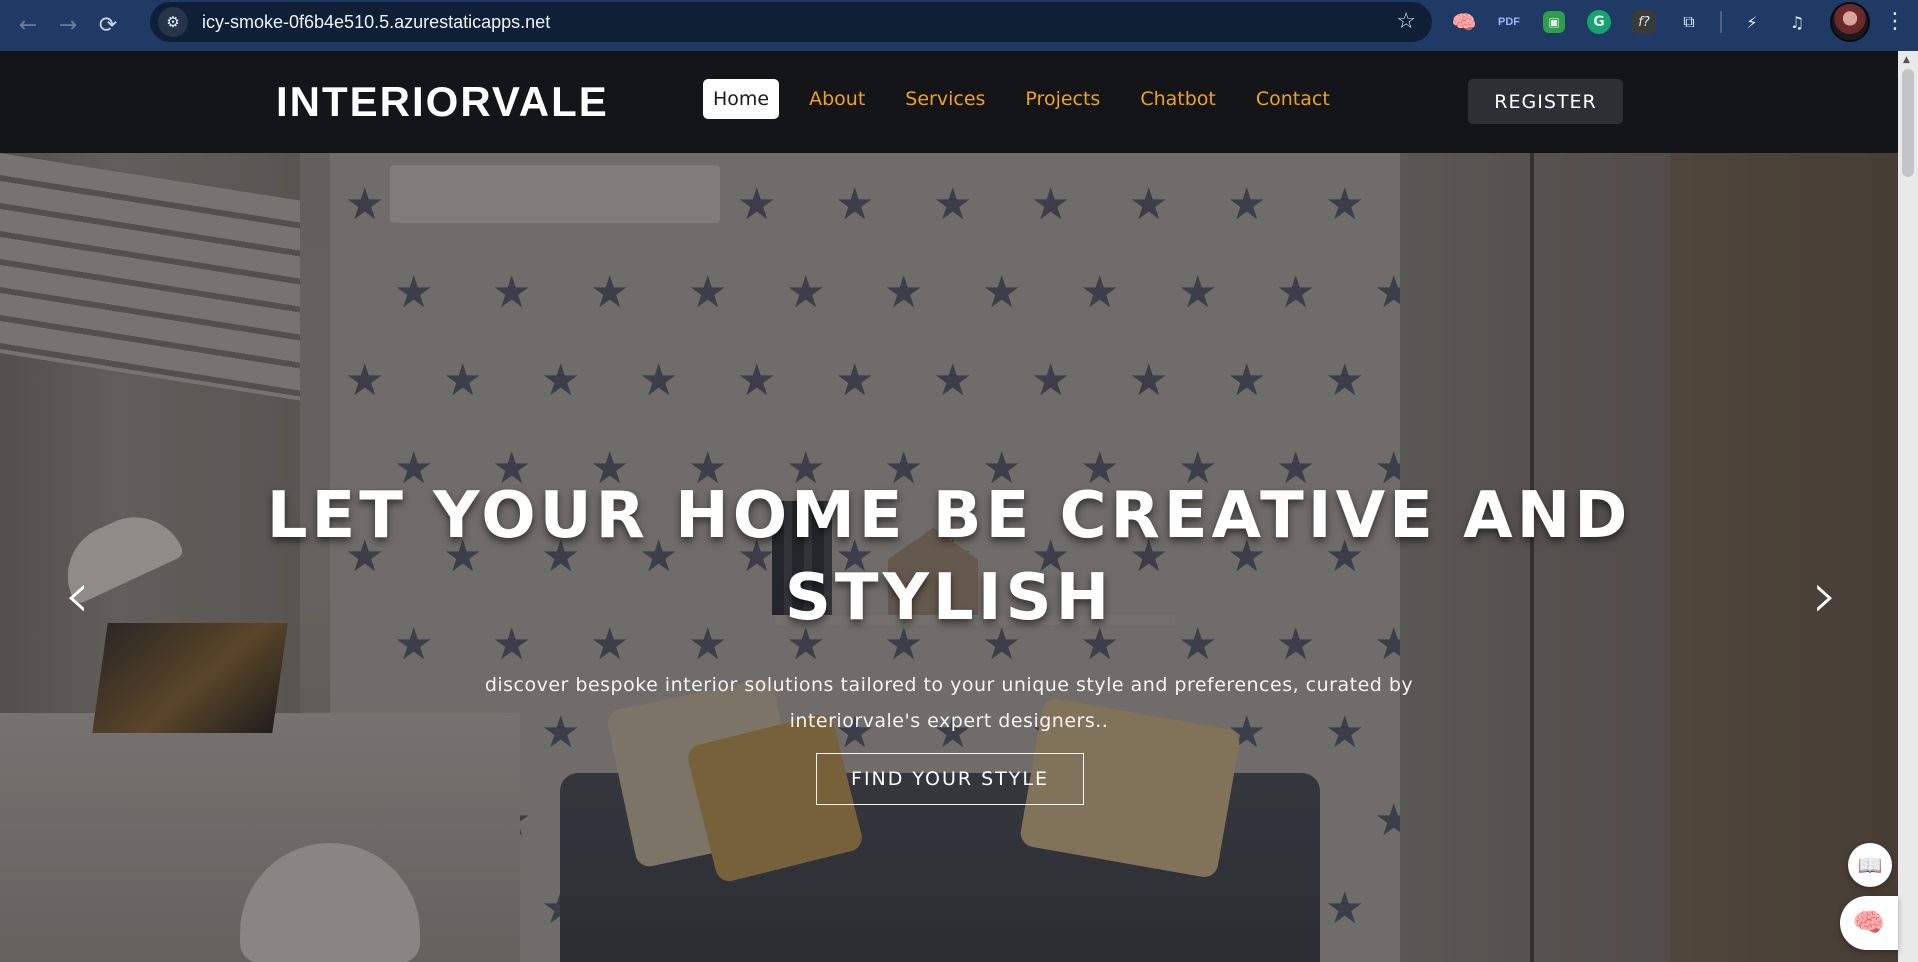  I want to click on hero-title: LET YOUR HOME BE CREATIVE AND STYLISH, so click(949, 557).